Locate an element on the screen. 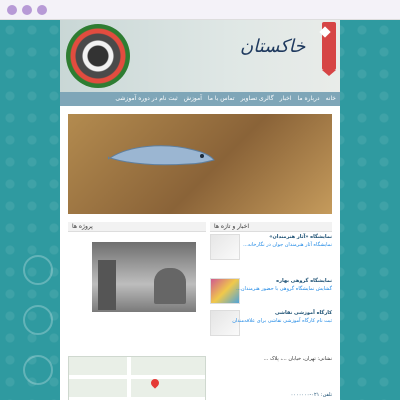 The height and width of the screenshot is (400, 400). fish-icon is located at coordinates (161, 155).